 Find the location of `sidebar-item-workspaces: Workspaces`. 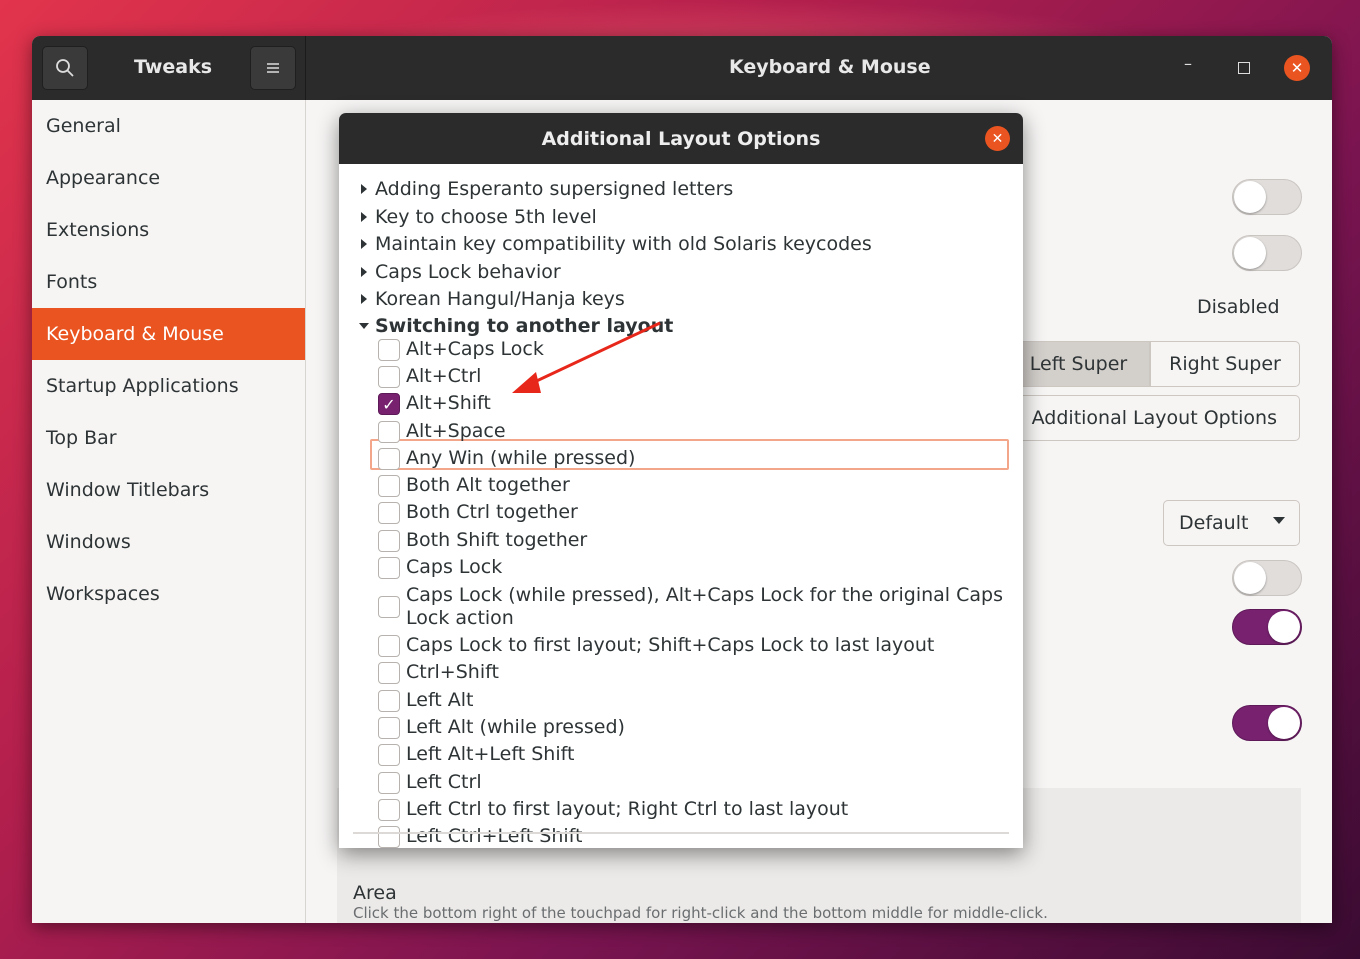

sidebar-item-workspaces: Workspaces is located at coordinates (168, 594).